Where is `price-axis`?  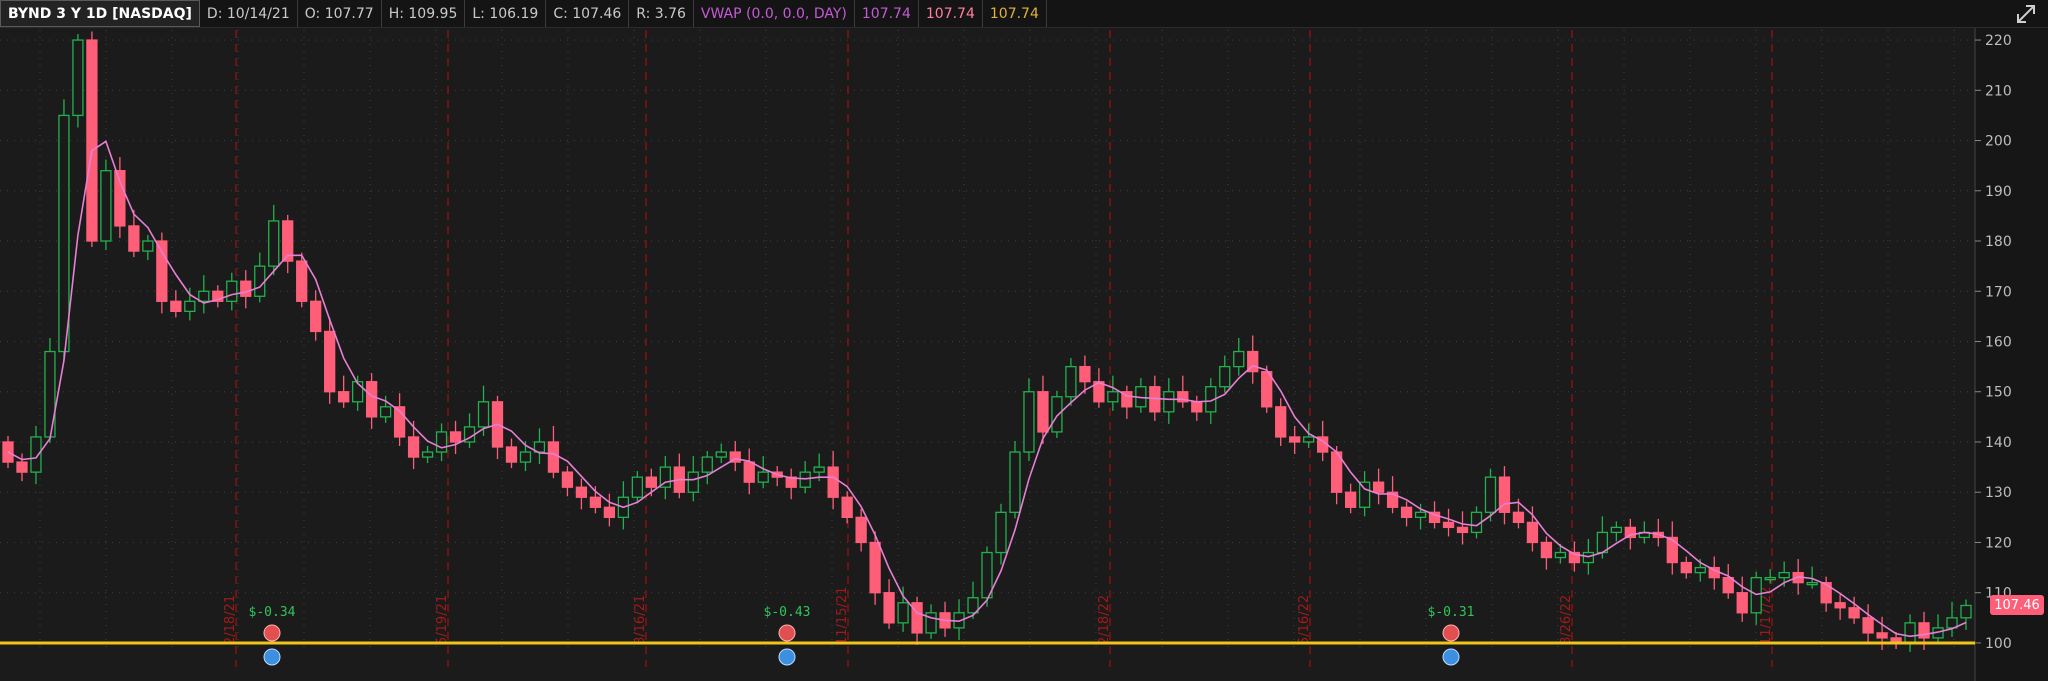 price-axis is located at coordinates (2011, 354).